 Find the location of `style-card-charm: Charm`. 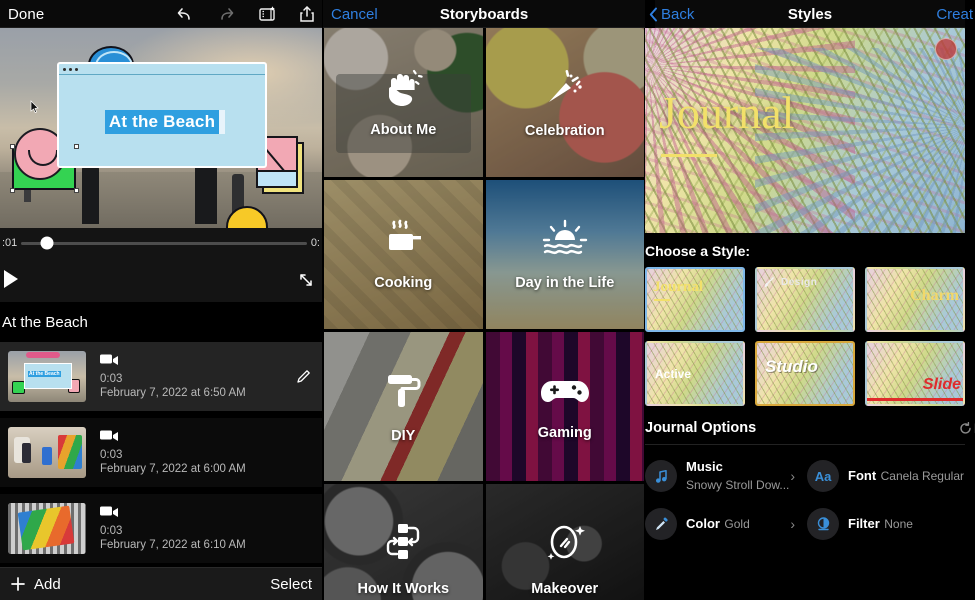

style-card-charm: Charm is located at coordinates (915, 299).